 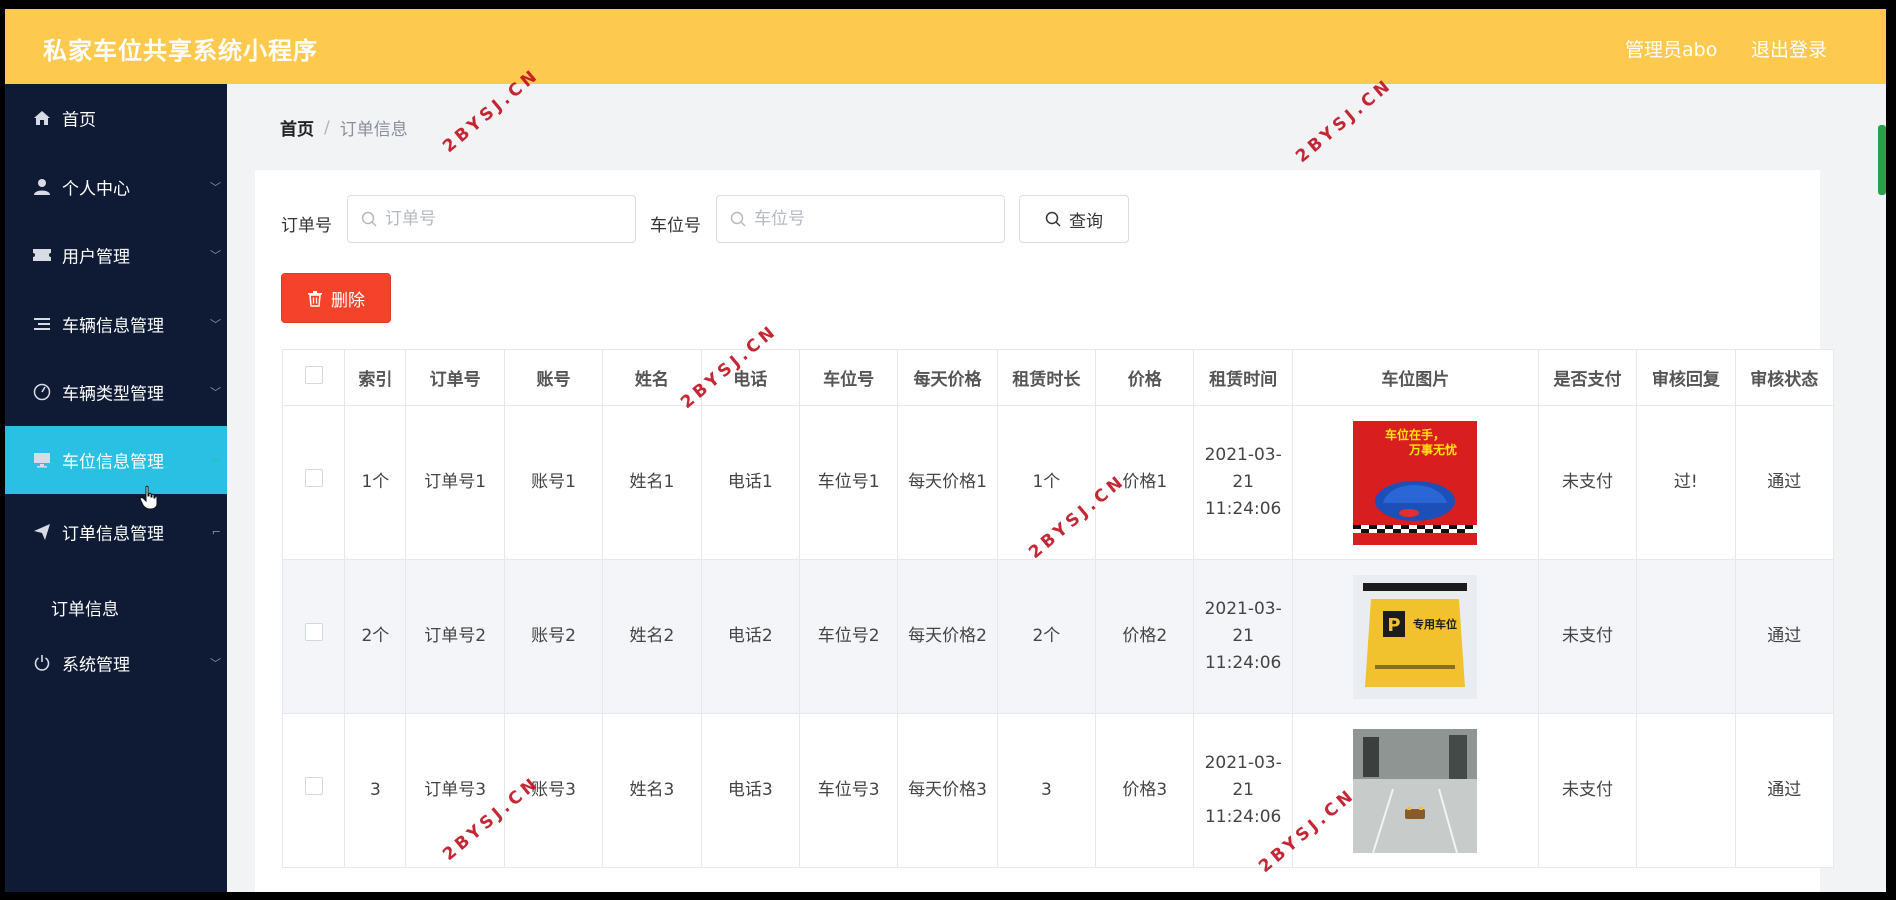 What do you see at coordinates (1145, 790) in the screenshot?
I see `price-cell: 价格3` at bounding box center [1145, 790].